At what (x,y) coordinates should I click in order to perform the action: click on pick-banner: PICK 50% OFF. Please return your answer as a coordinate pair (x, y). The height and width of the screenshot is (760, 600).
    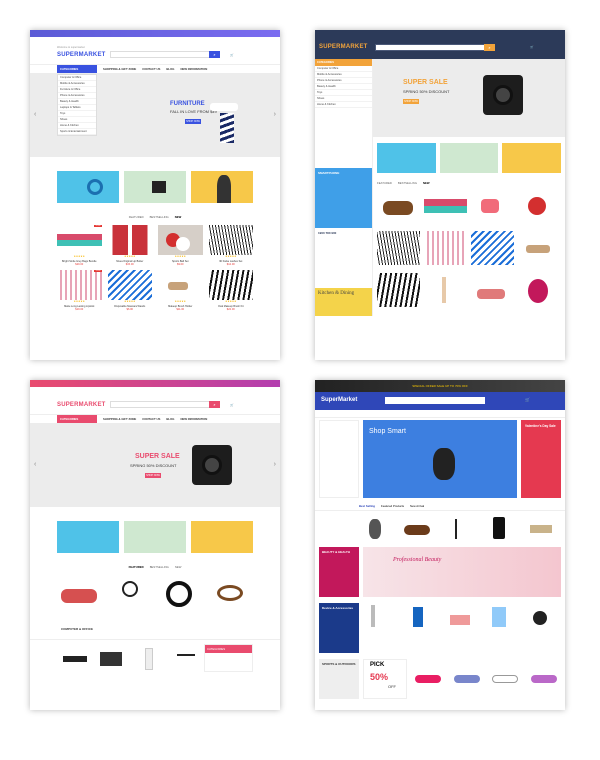
    Looking at the image, I should click on (385, 679).